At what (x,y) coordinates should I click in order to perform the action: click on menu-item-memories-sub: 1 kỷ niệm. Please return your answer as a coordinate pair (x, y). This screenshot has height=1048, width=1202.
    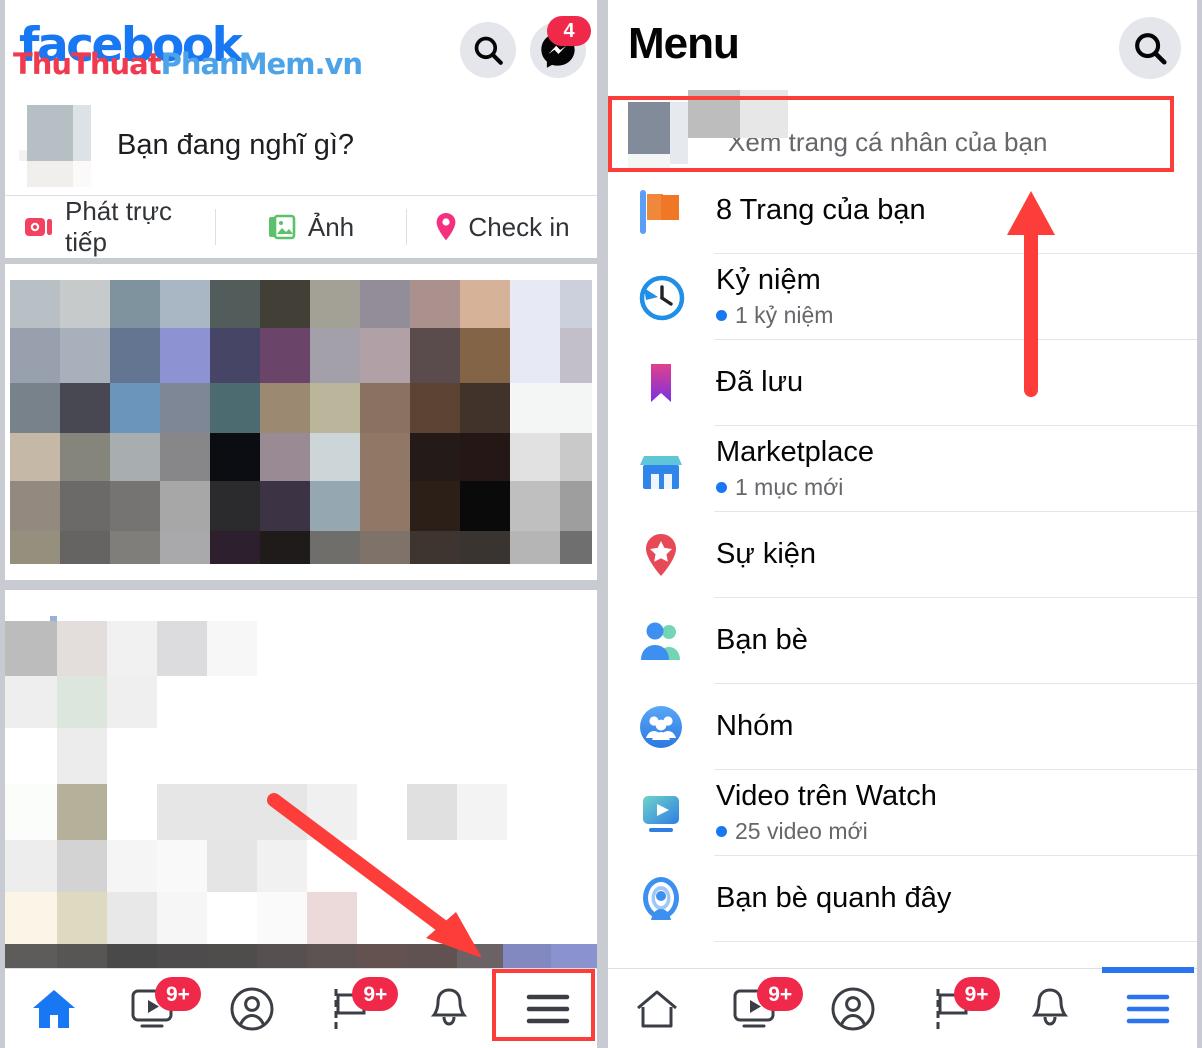
    Looking at the image, I should click on (774, 315).